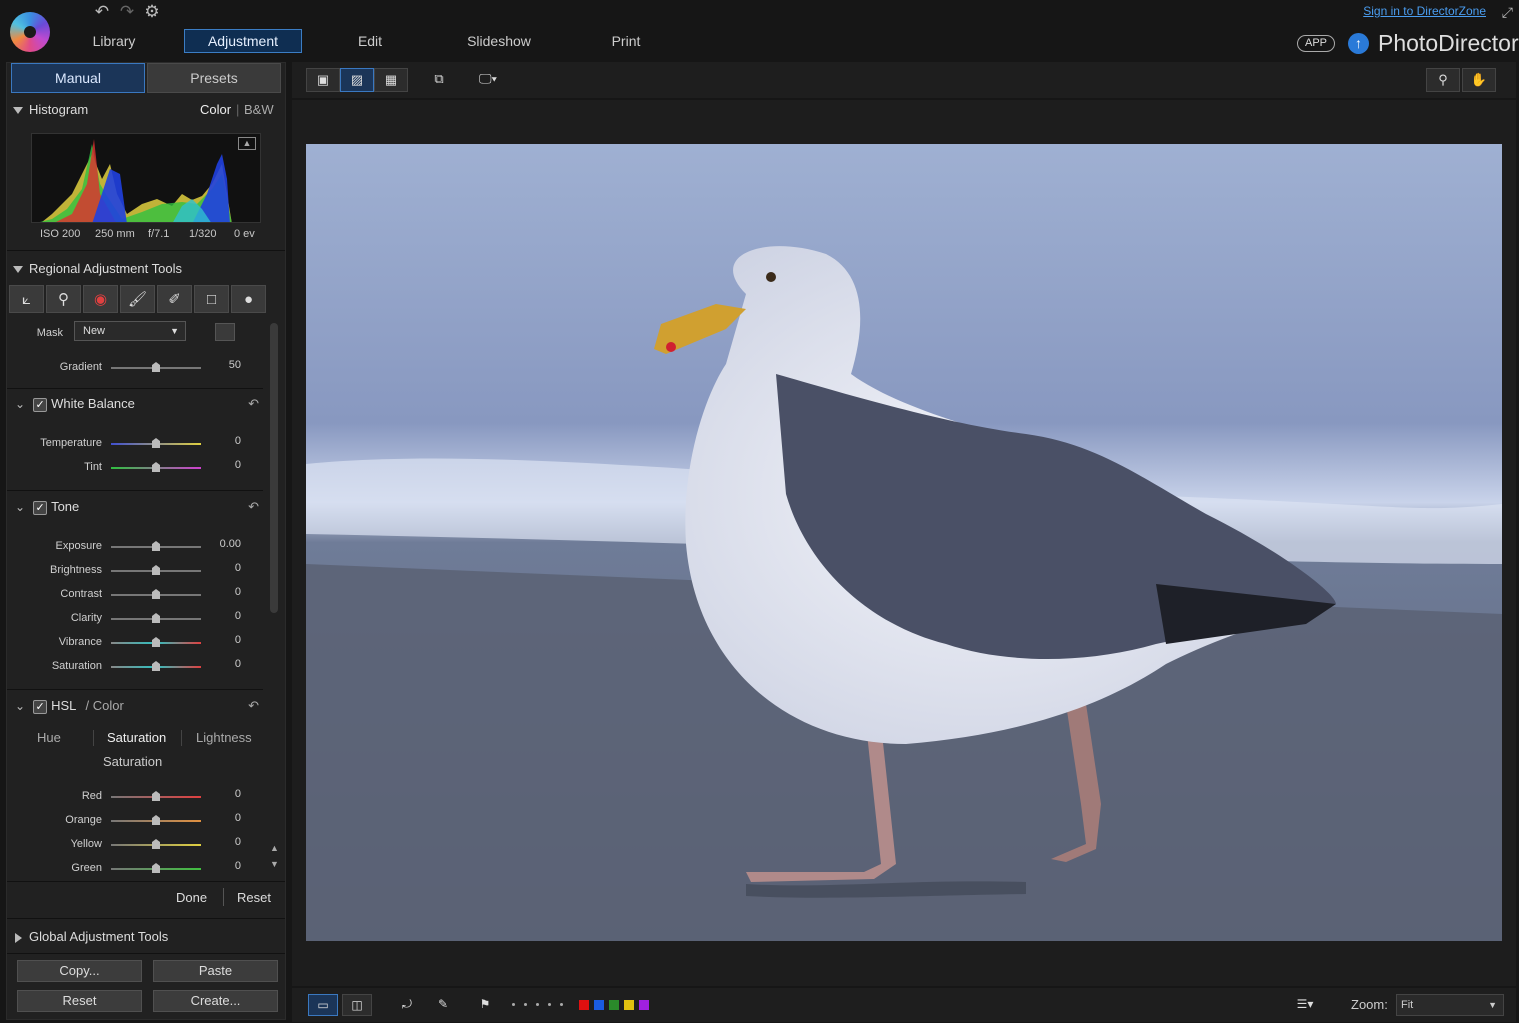 Image resolution: width=1519 pixels, height=1023 pixels. What do you see at coordinates (215, 971) in the screenshot?
I see `paste-button: Paste` at bounding box center [215, 971].